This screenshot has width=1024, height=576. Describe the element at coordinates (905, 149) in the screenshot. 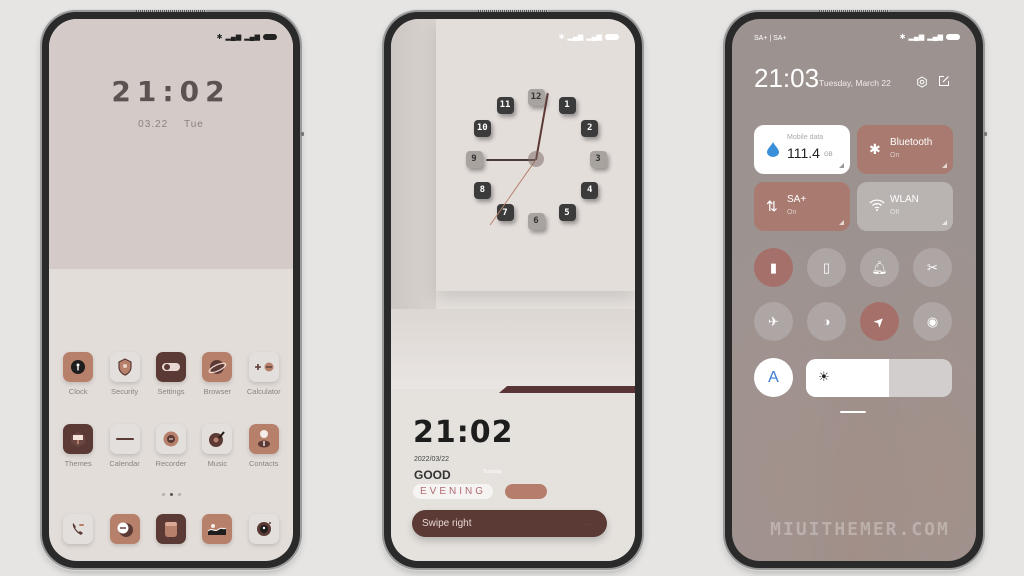

I see `tile-bluetooth: ✱ Bluetooth On` at that location.